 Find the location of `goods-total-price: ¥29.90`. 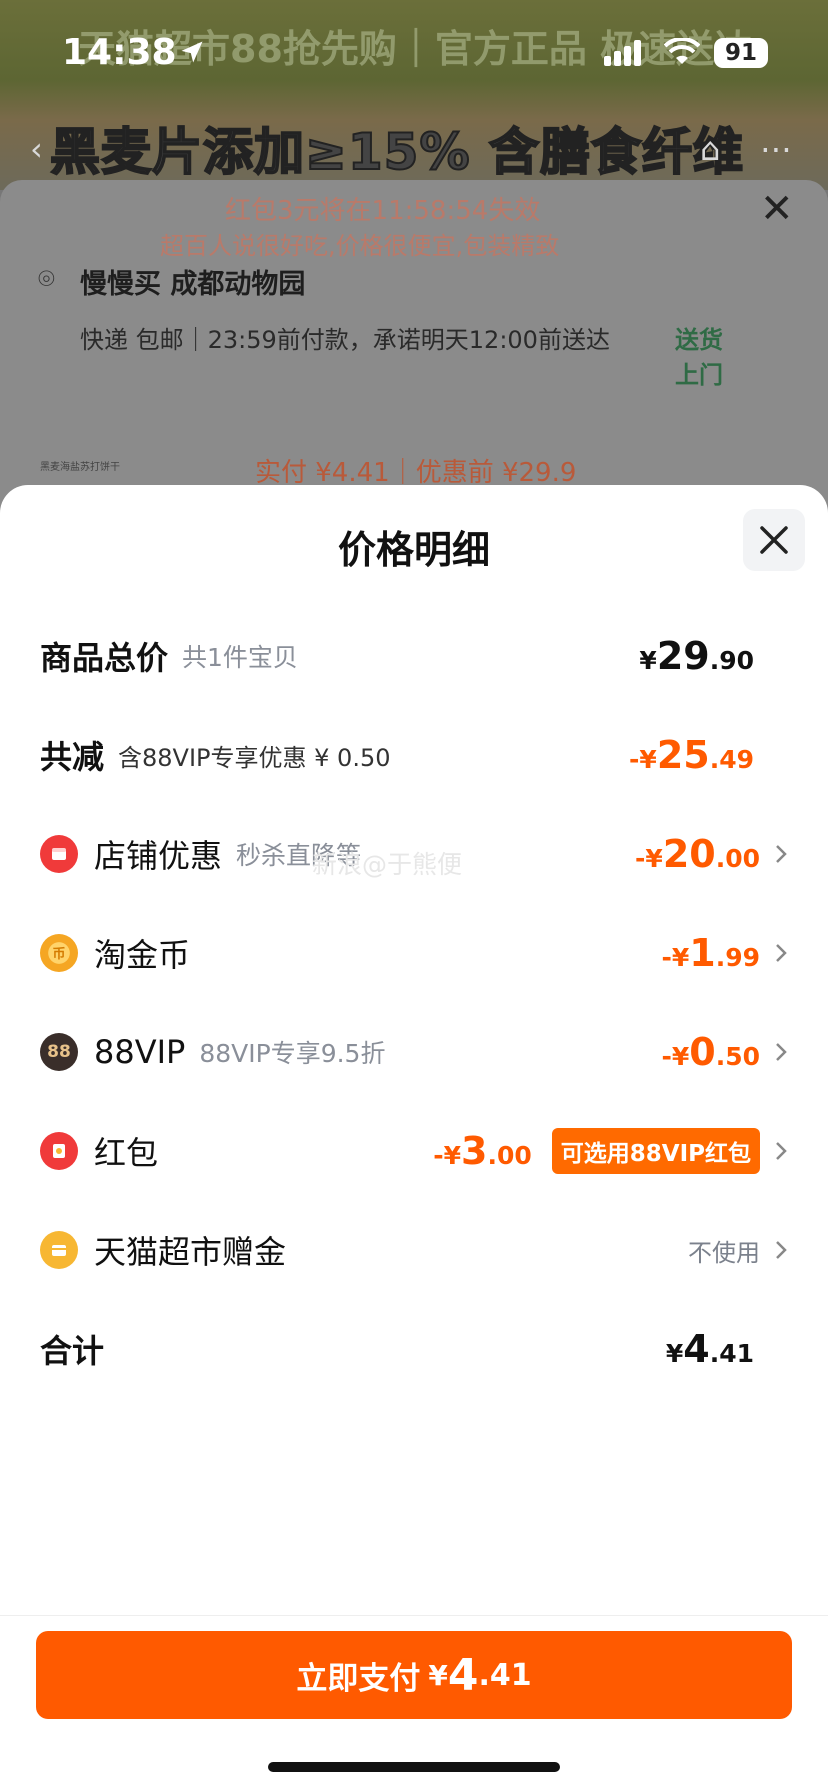

goods-total-price: ¥29.90 is located at coordinates (696, 656).